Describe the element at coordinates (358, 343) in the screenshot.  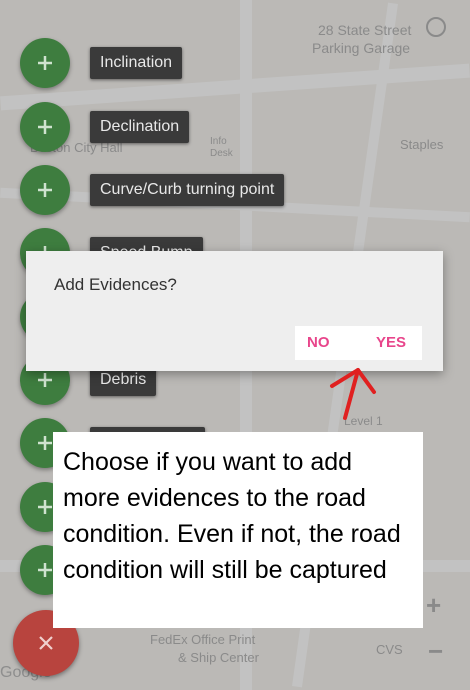
I see `dialog-button-bar: NO YES` at that location.